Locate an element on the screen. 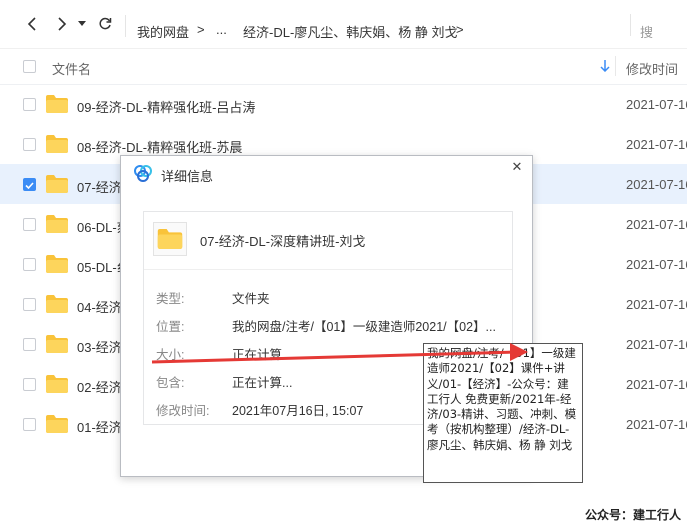 This screenshot has width=687, height=523. annotation-arrow is located at coordinates (339, 353).